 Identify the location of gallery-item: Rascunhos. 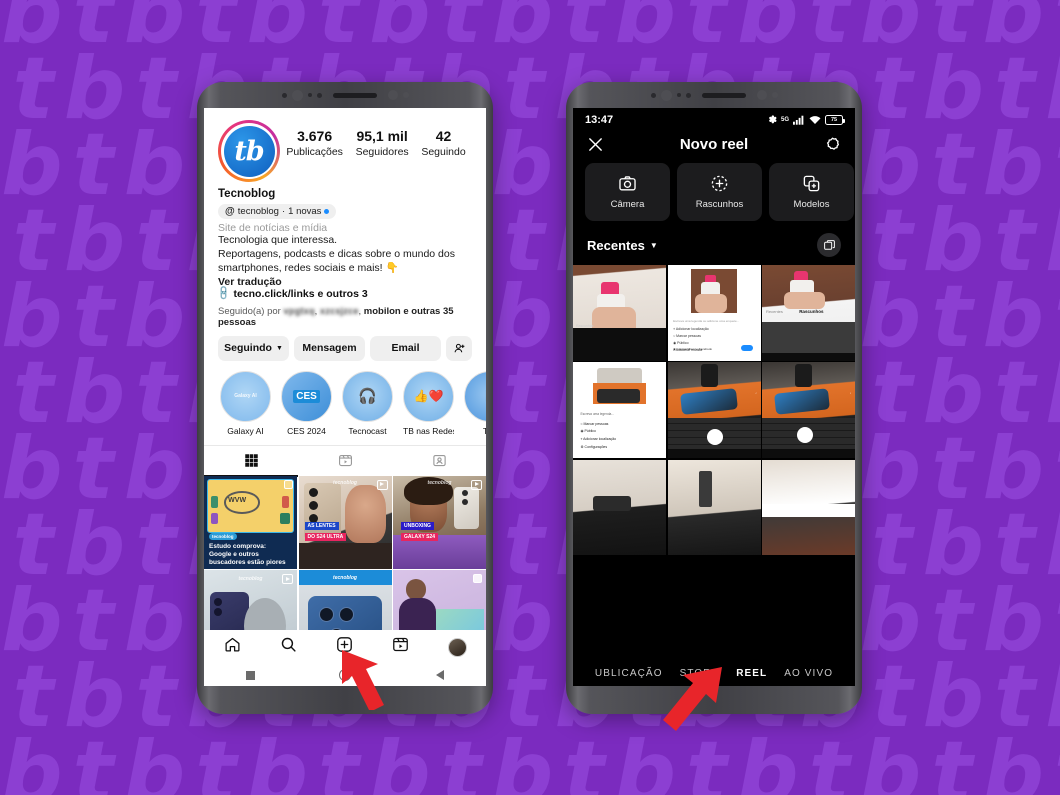
(619, 313).